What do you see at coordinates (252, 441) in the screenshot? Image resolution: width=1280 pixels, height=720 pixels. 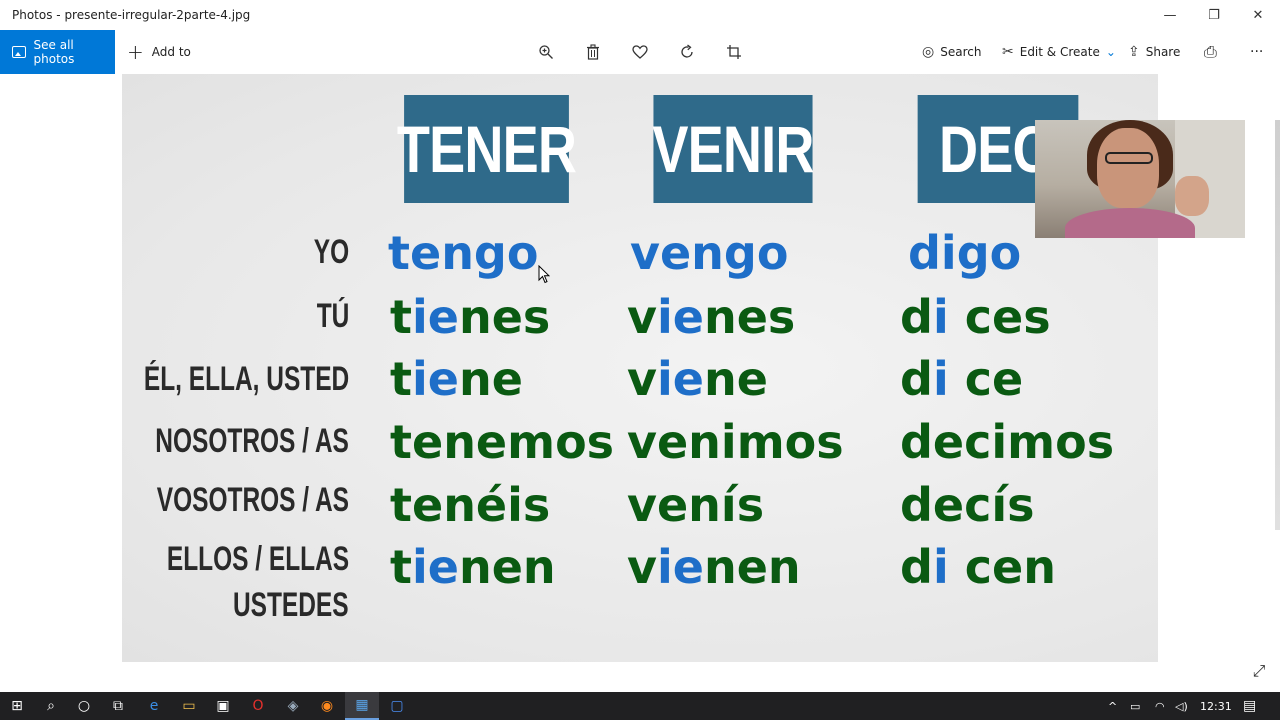 I see `pronoun-nosotros: NOSOTROS / AS` at bounding box center [252, 441].